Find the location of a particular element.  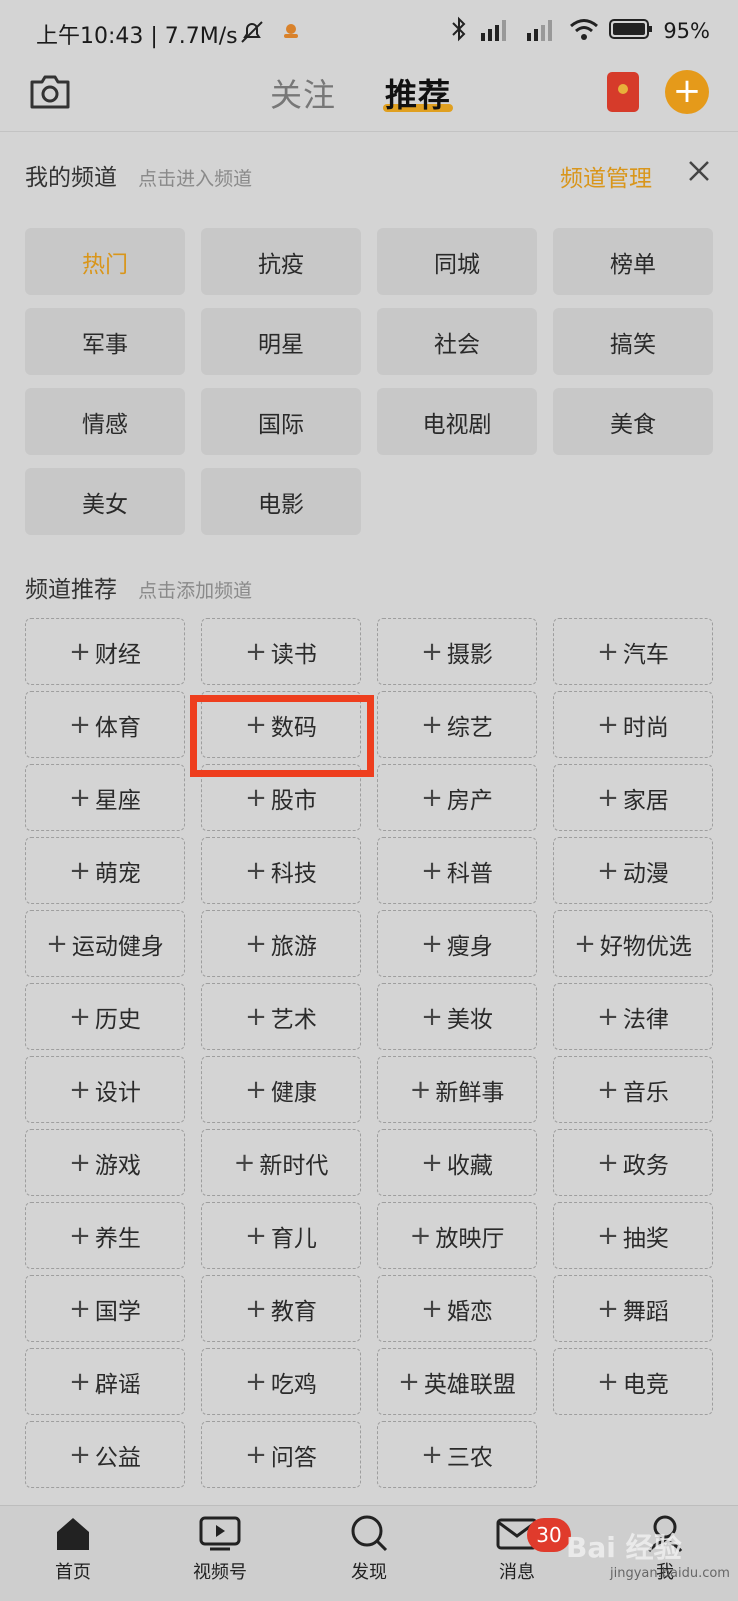

nav-home-label: 首页 is located at coordinates (73, 1572).